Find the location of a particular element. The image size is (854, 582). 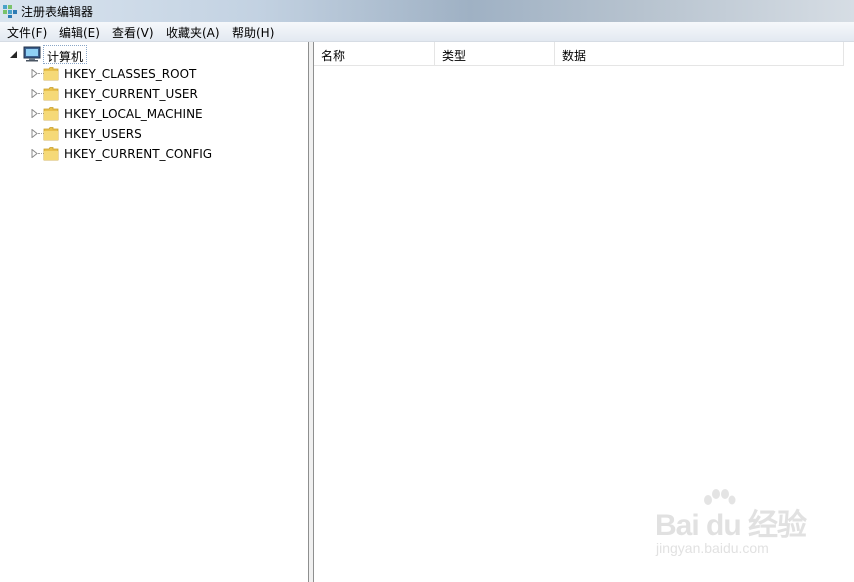

tree-item-label: HKEY_CURRENT_CONFIG is located at coordinates (138, 154).